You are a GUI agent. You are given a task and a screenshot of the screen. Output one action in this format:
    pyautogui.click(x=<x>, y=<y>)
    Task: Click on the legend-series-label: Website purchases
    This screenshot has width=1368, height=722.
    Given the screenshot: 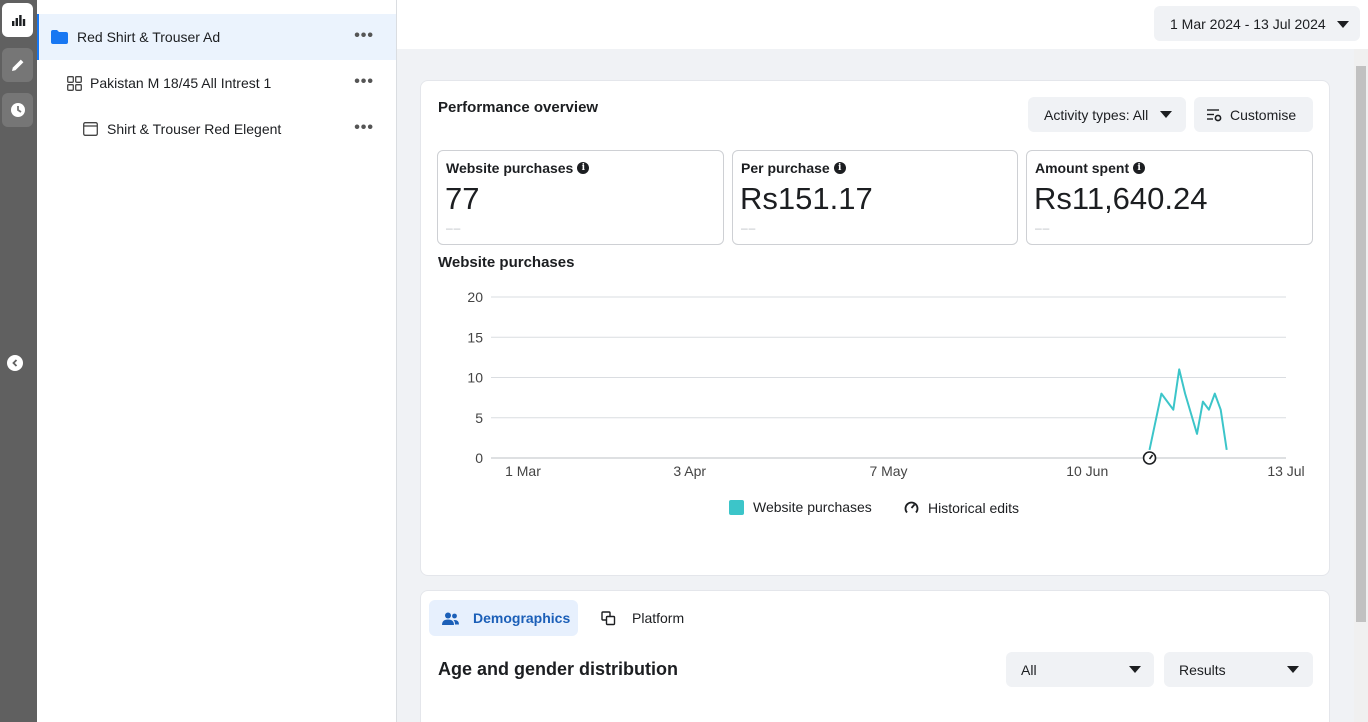 What is the action you would take?
    pyautogui.click(x=812, y=507)
    